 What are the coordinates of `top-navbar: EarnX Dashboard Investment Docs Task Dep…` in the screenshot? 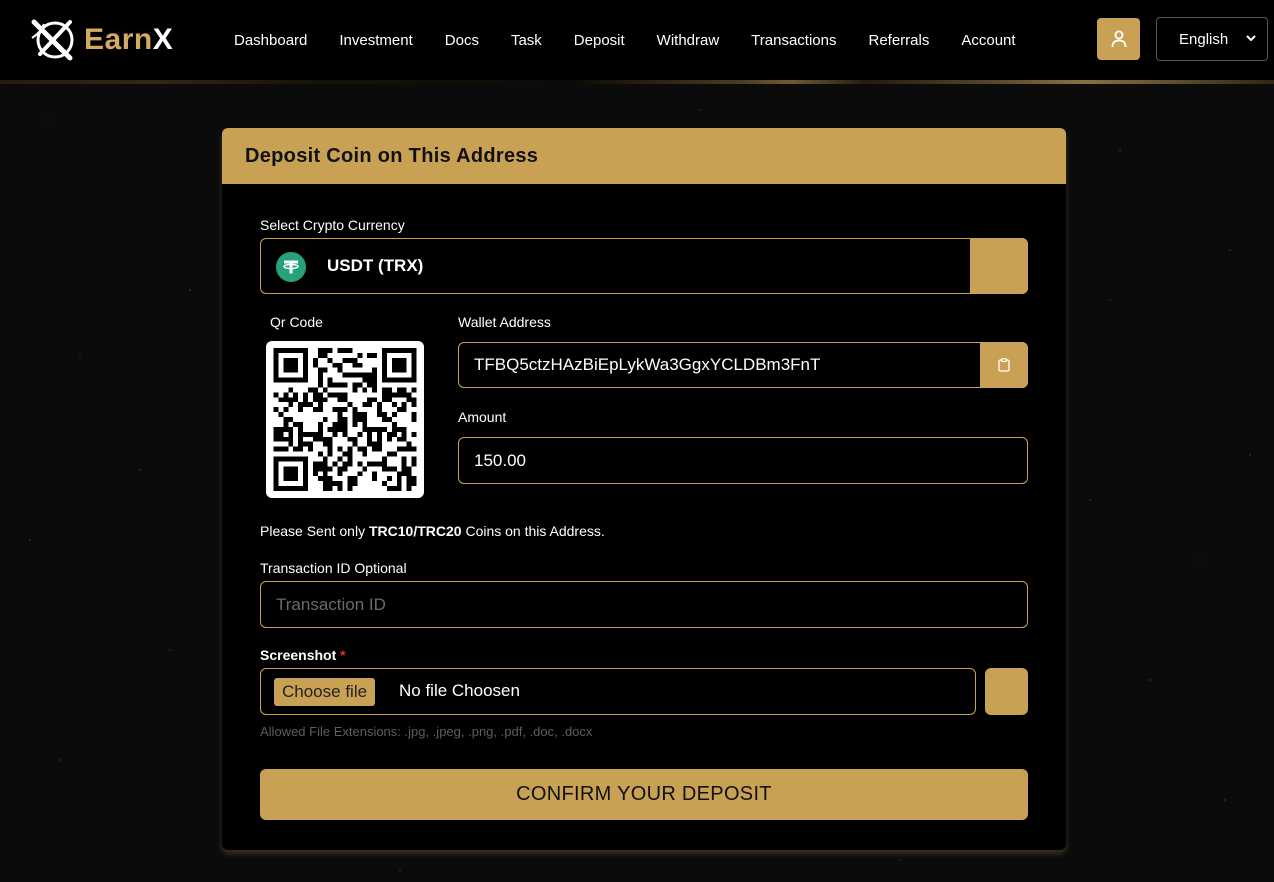 It's located at (637, 42).